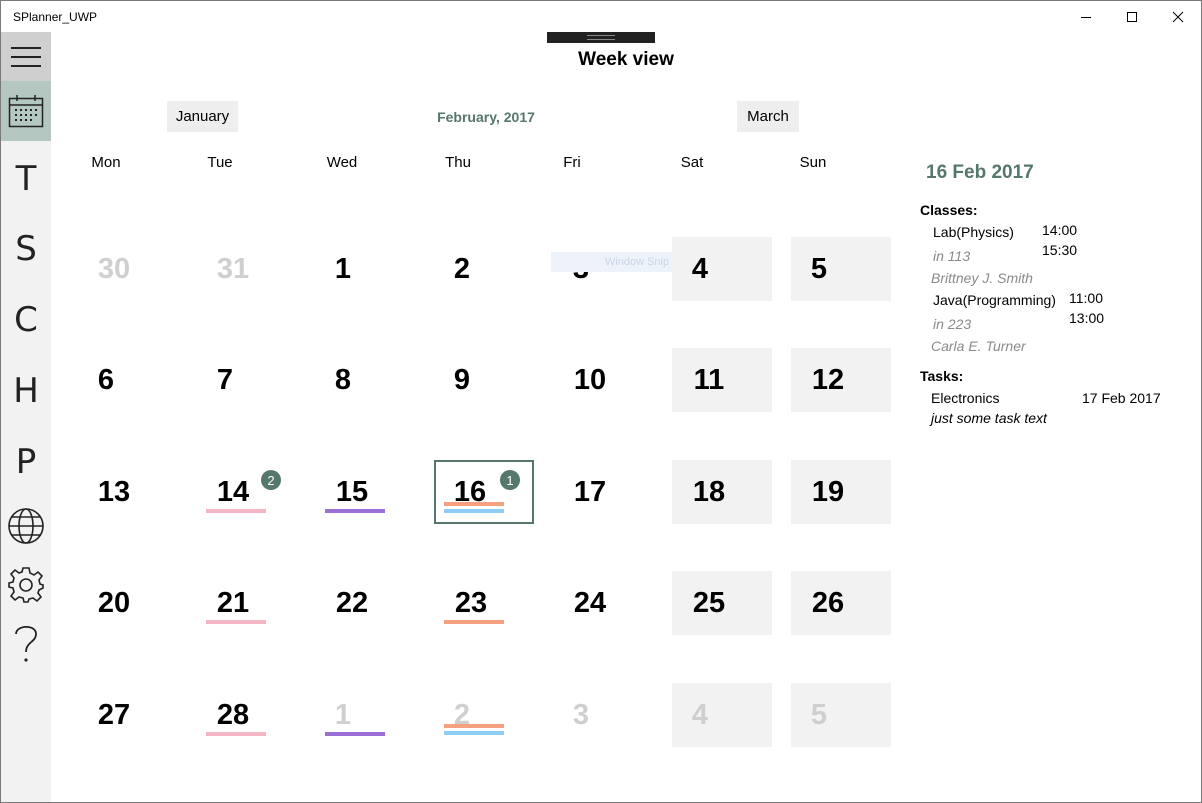 The image size is (1202, 803). I want to click on maximize-icon, so click(1132, 16).